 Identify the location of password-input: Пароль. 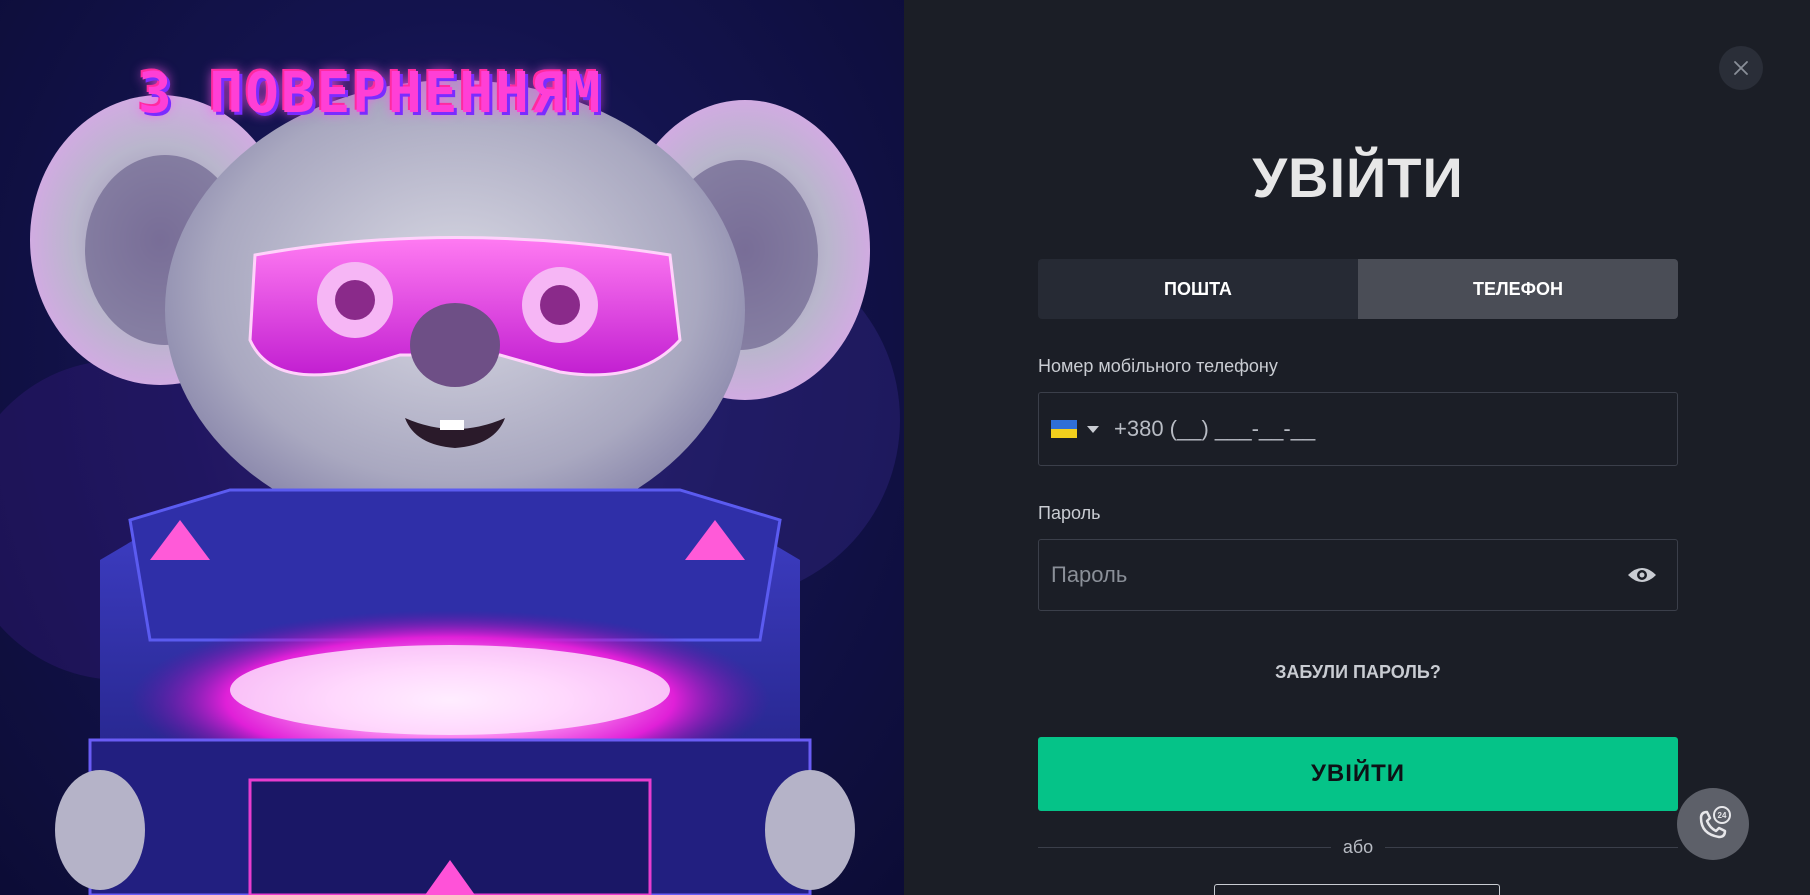
(1339, 575).